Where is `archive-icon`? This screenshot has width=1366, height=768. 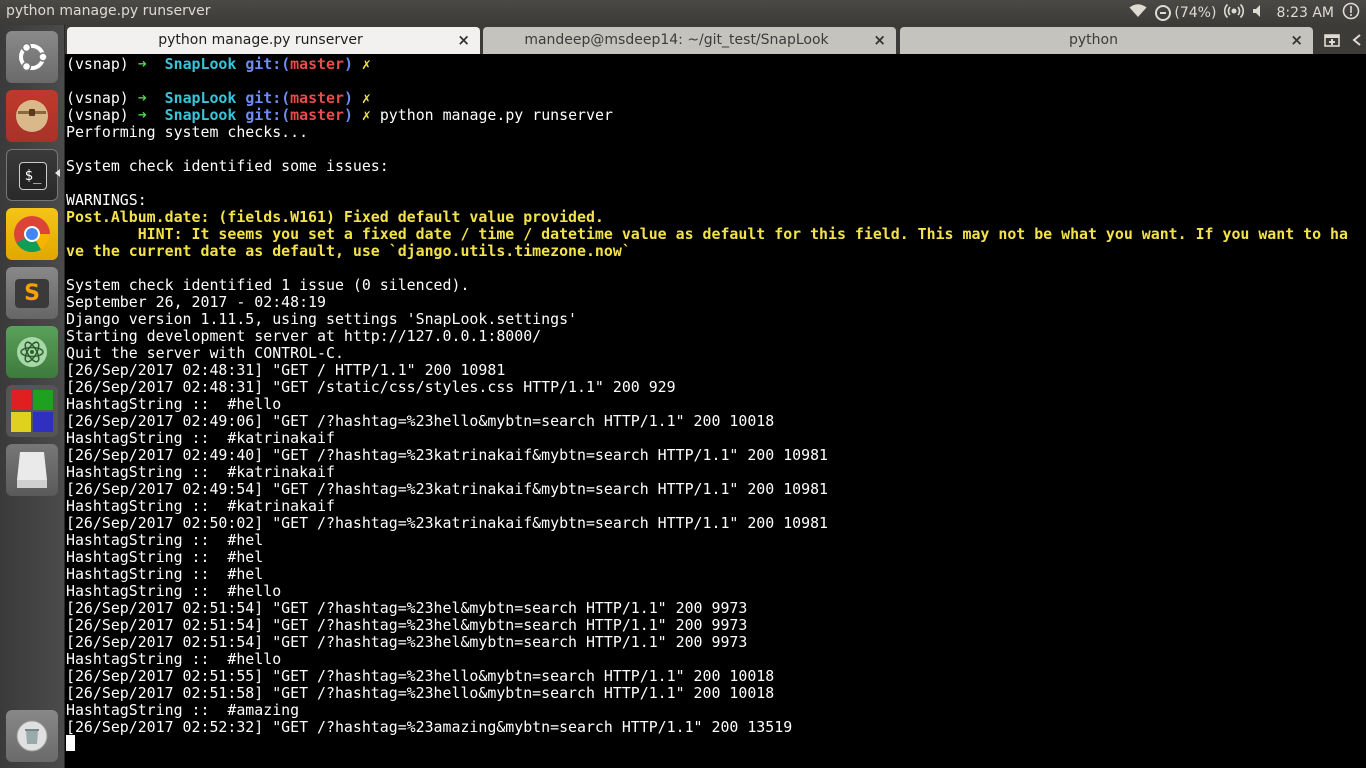 archive-icon is located at coordinates (32, 116).